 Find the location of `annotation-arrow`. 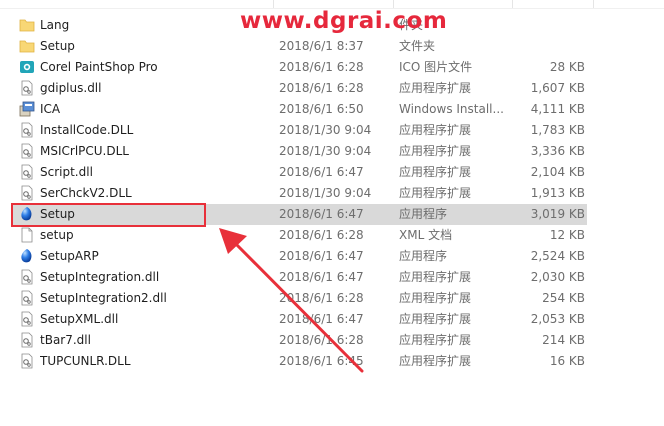

annotation-arrow is located at coordinates (291, 300).